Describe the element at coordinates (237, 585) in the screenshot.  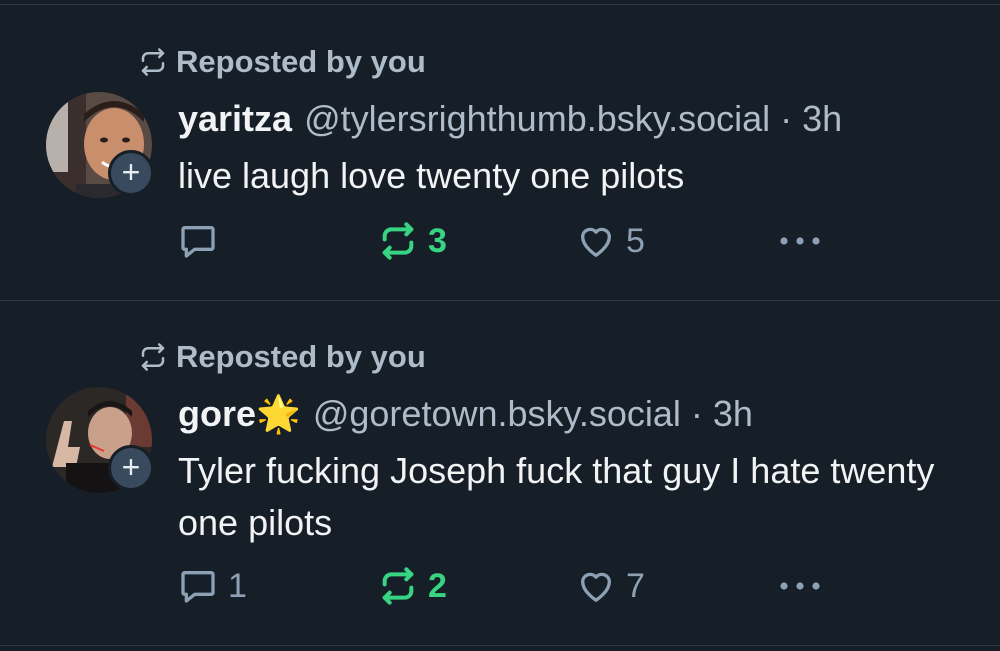
I see `reply-count: 1` at that location.